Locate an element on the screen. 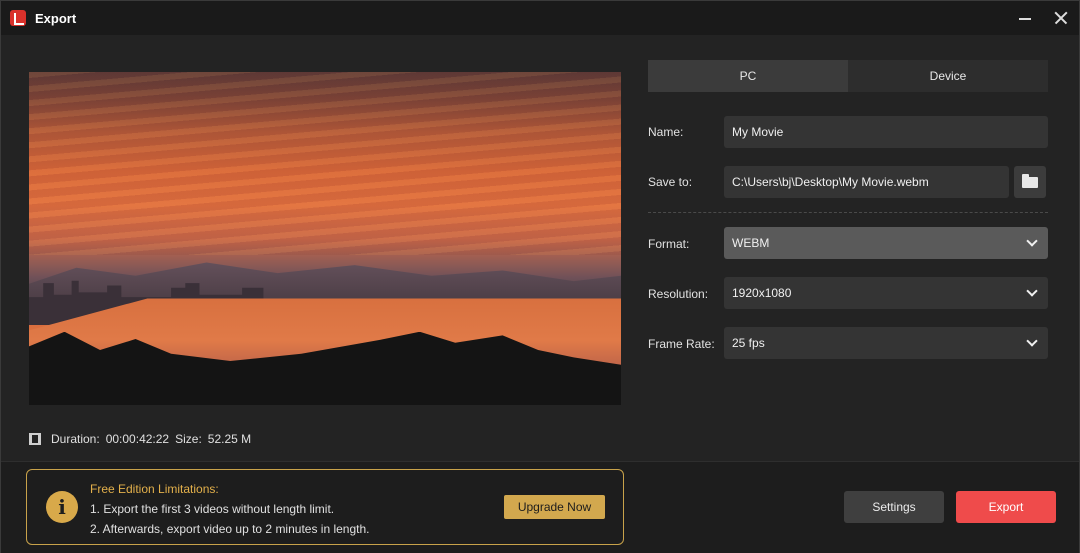 This screenshot has width=1080, height=553. title-bar: Export is located at coordinates (540, 18).